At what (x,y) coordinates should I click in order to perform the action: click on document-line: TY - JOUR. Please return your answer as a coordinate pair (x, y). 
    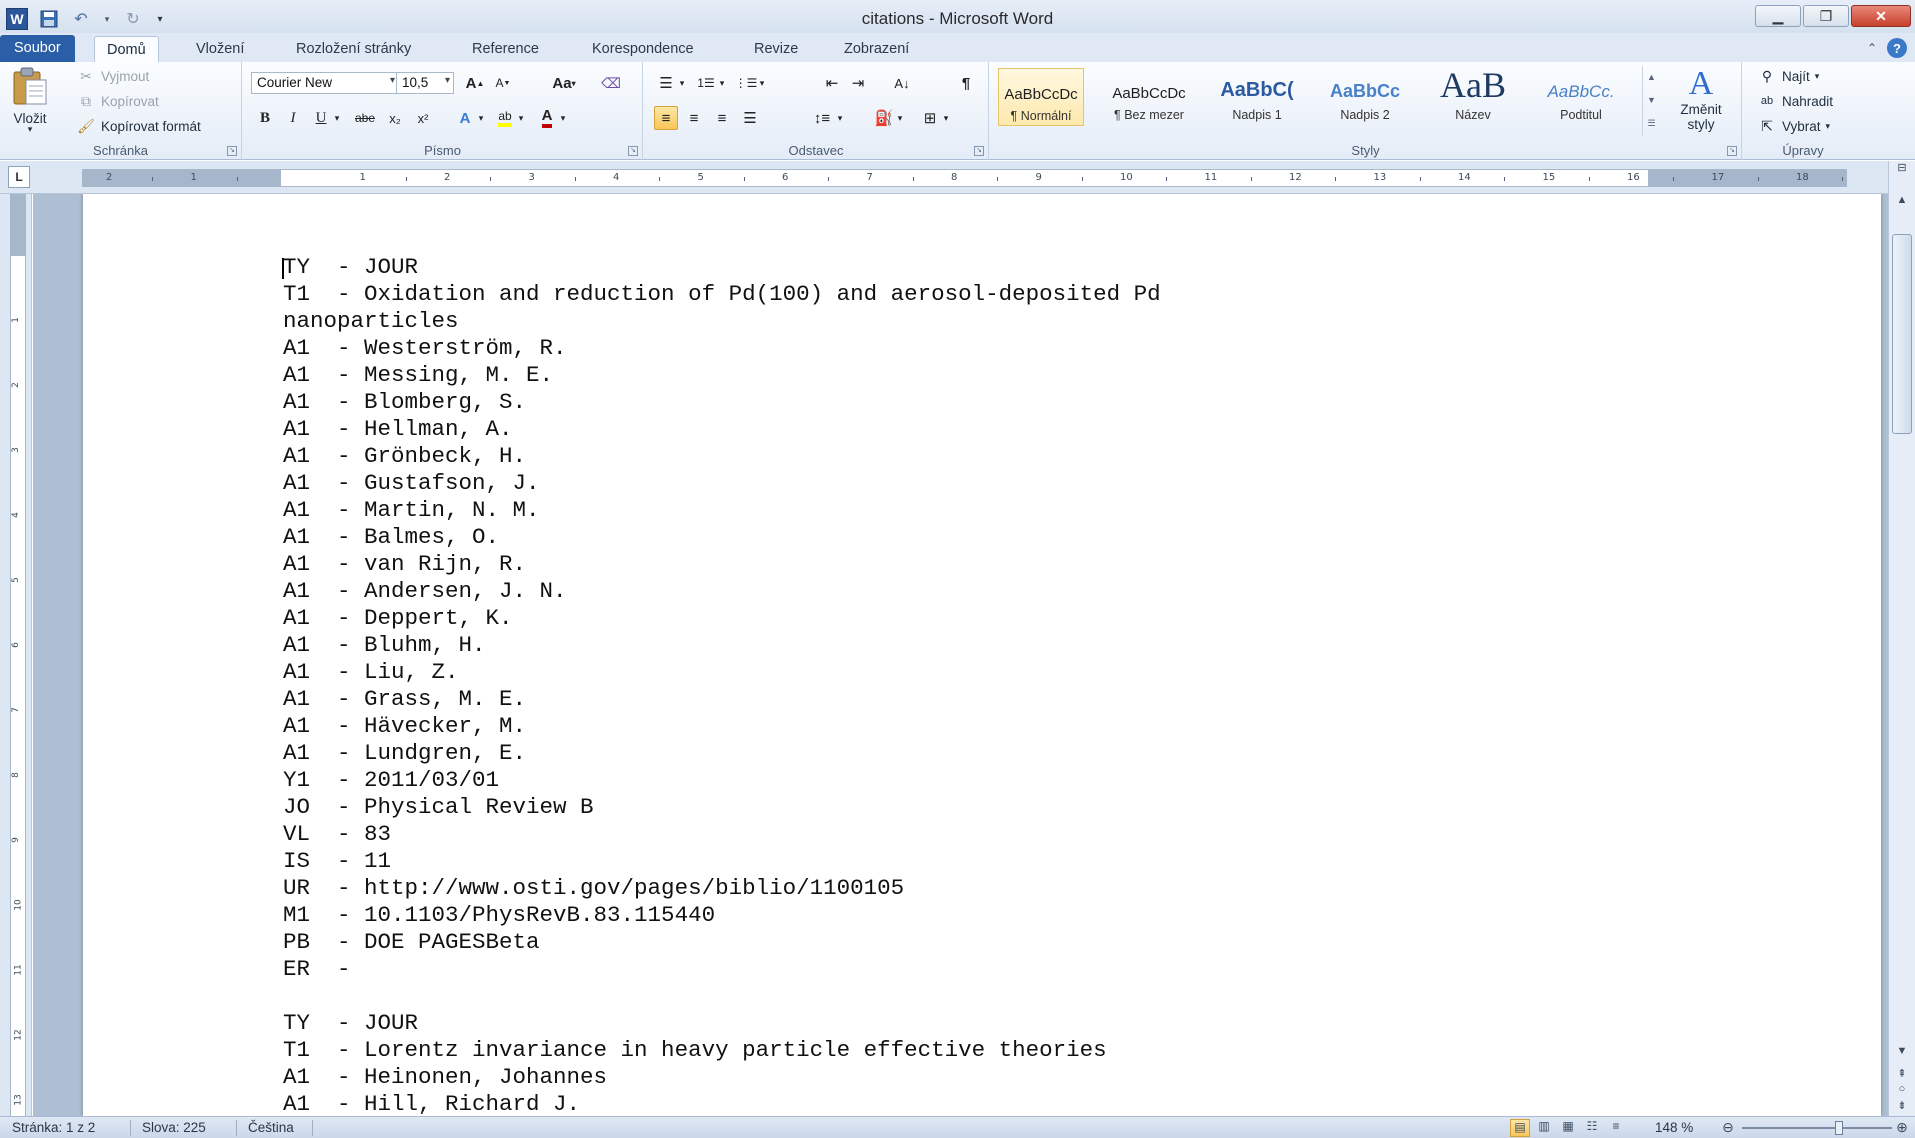
    Looking at the image, I should click on (722, 267).